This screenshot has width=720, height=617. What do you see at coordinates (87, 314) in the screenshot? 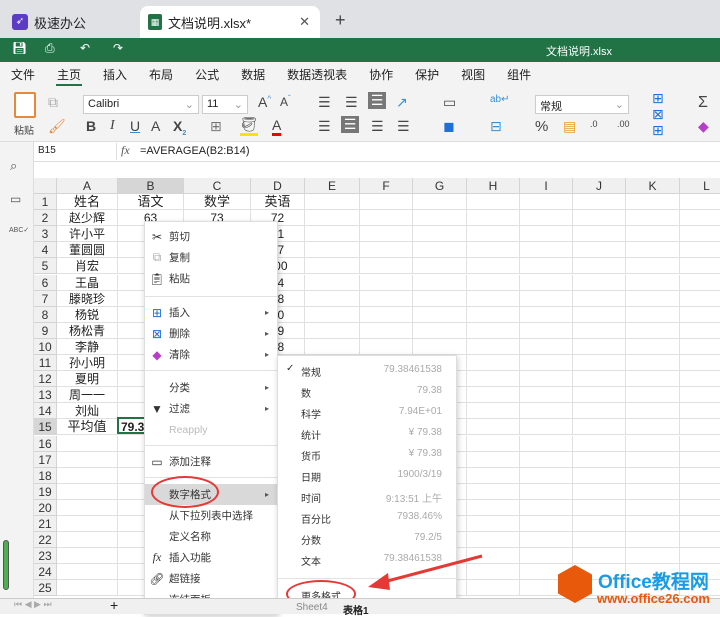
I see `cell: 杨锐` at bounding box center [87, 314].